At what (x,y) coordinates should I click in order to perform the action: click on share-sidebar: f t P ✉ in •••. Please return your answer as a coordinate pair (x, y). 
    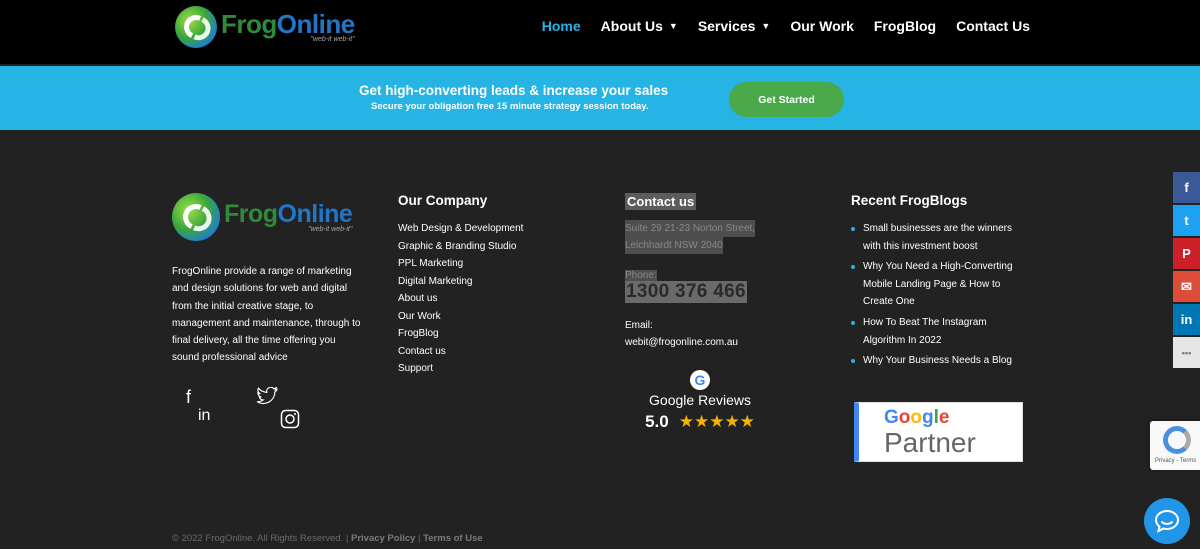
    Looking at the image, I should click on (1186, 271).